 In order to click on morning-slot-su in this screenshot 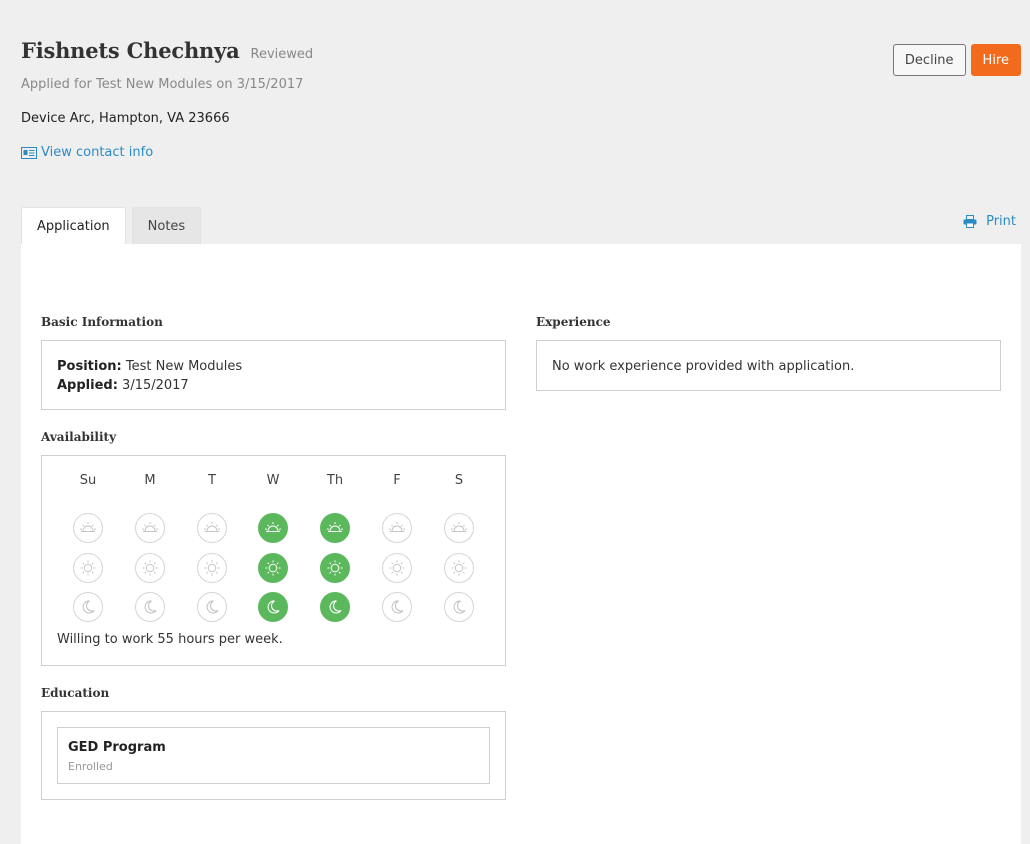, I will do `click(88, 528)`.